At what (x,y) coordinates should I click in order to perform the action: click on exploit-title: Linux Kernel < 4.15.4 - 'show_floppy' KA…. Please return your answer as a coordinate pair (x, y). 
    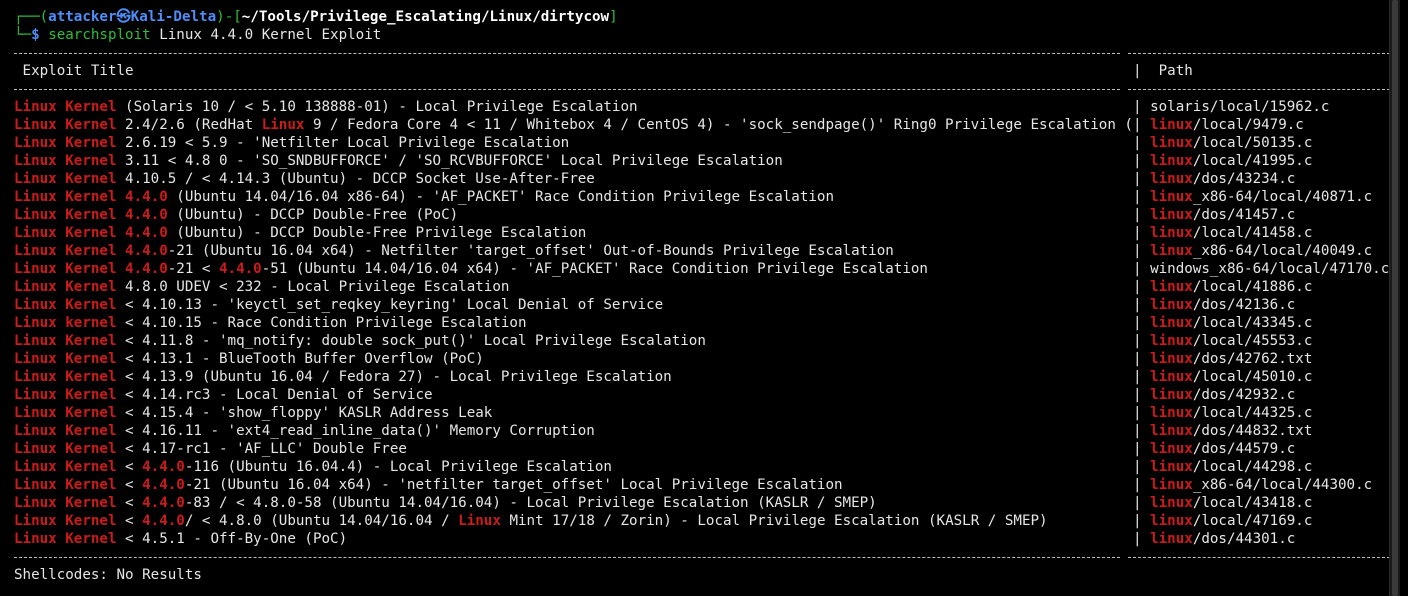
    Looking at the image, I should click on (573, 413).